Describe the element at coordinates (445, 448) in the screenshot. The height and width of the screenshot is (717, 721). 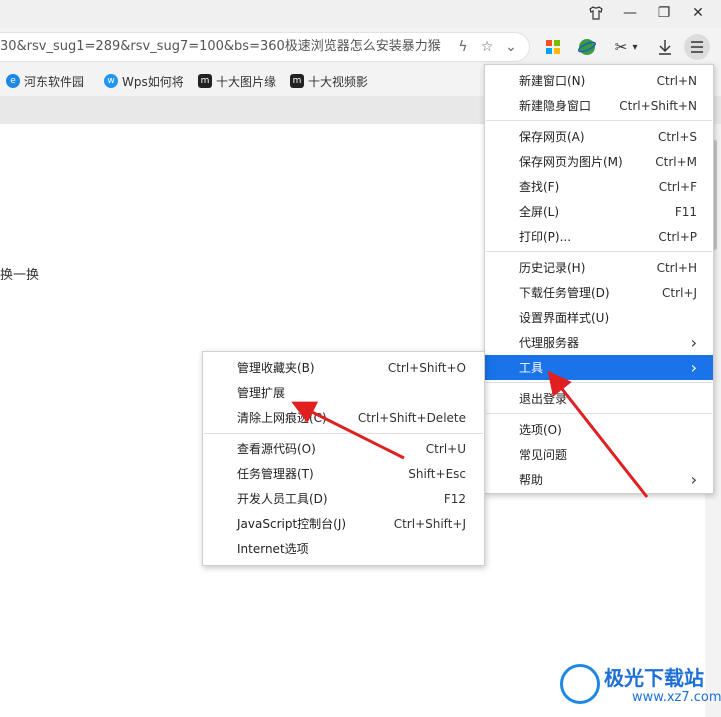
I see `menu-item-shortcut: Ctrl+U` at that location.